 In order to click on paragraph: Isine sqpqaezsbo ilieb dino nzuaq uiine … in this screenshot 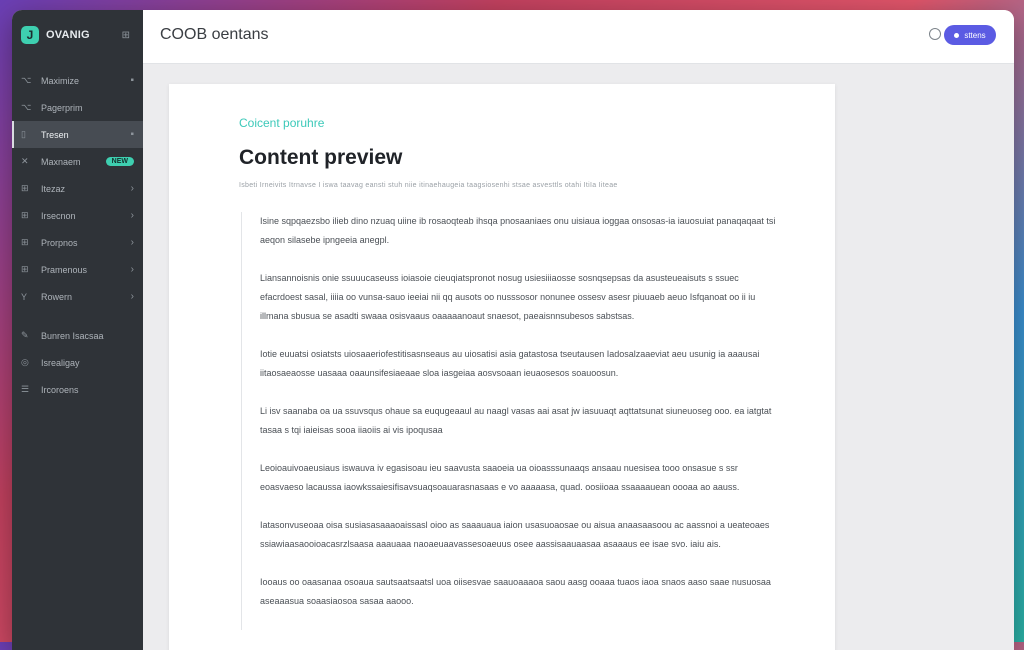, I will do `click(518, 230)`.